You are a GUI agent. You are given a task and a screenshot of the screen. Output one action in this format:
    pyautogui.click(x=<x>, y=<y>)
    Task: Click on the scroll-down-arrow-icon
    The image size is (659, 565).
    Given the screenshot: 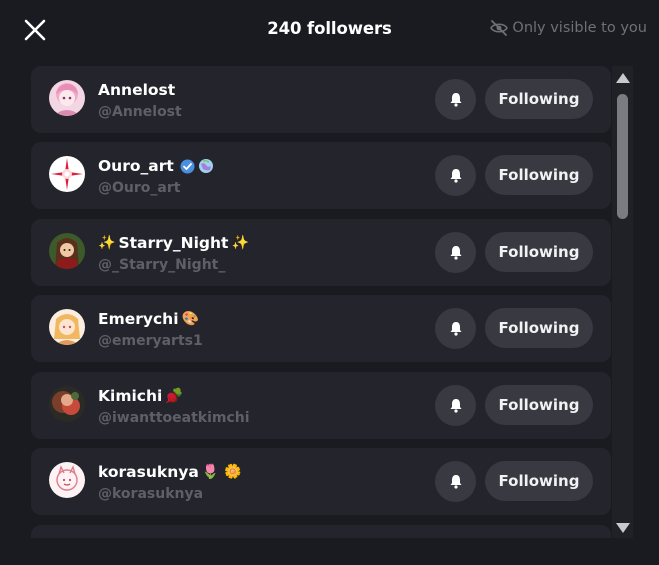 What is the action you would take?
    pyautogui.click(x=623, y=528)
    